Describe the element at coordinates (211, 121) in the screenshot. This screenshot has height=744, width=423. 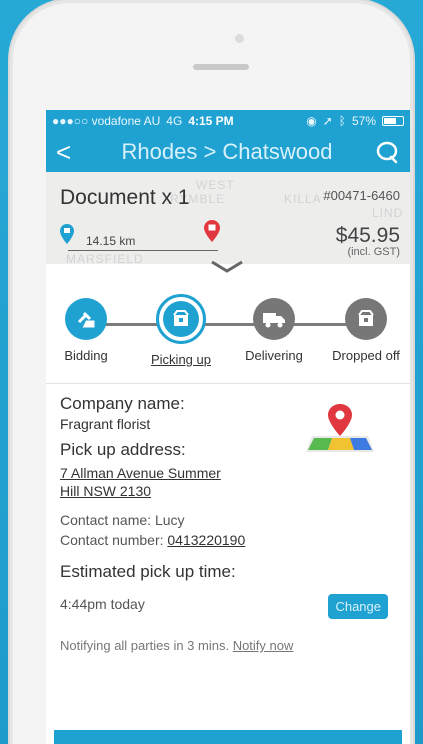
I see `clock: 4:15 PM` at that location.